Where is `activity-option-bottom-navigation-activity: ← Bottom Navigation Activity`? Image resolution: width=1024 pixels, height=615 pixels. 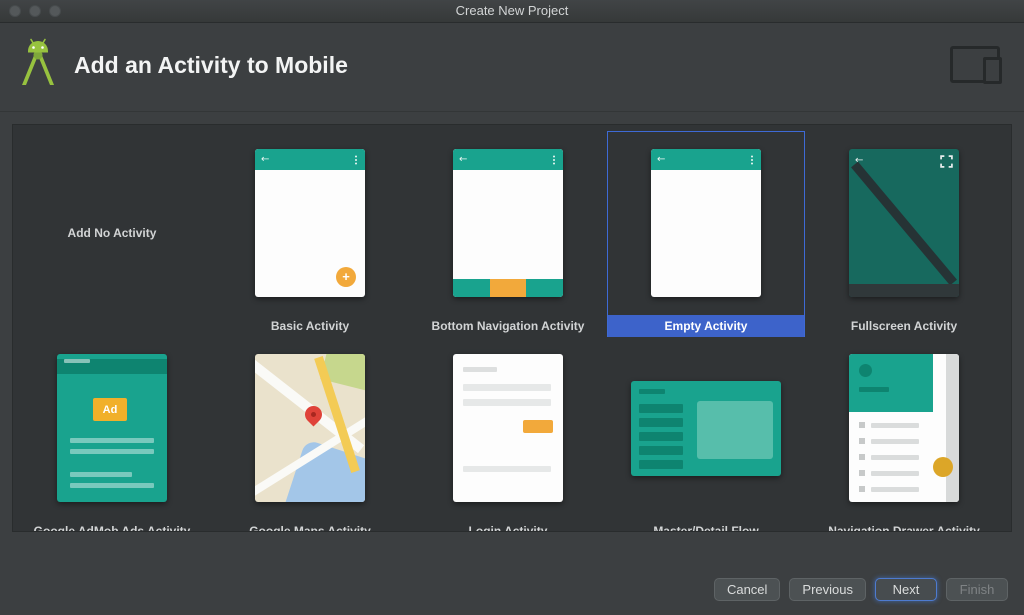
activity-option-bottom-navigation-activity: ← Bottom Navigation Activity is located at coordinates (508, 234).